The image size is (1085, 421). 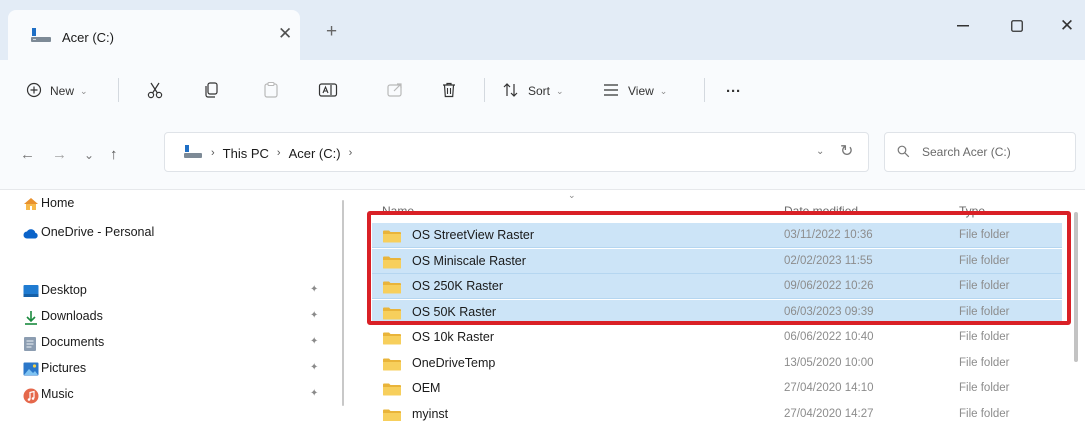 I want to click on rename-button, so click(x=328, y=91).